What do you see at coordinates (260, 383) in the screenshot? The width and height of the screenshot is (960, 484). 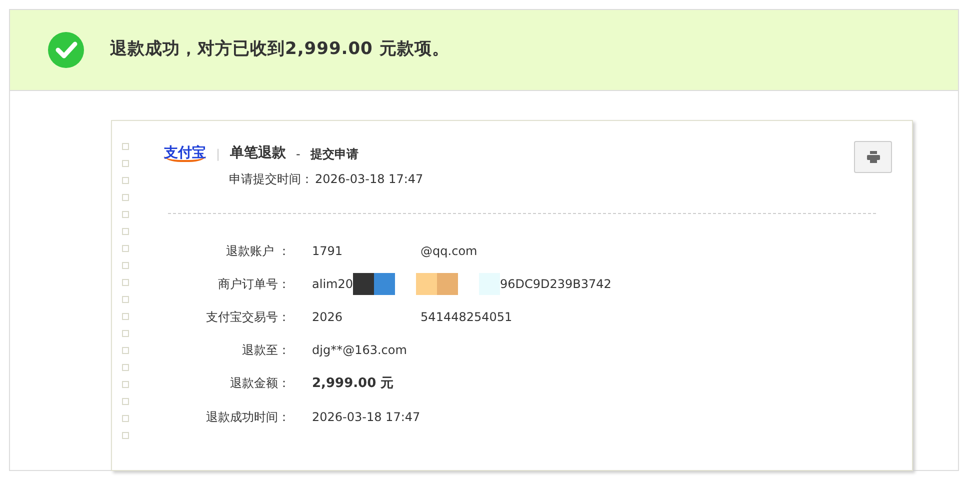 I see `field-label: 退款金额：` at bounding box center [260, 383].